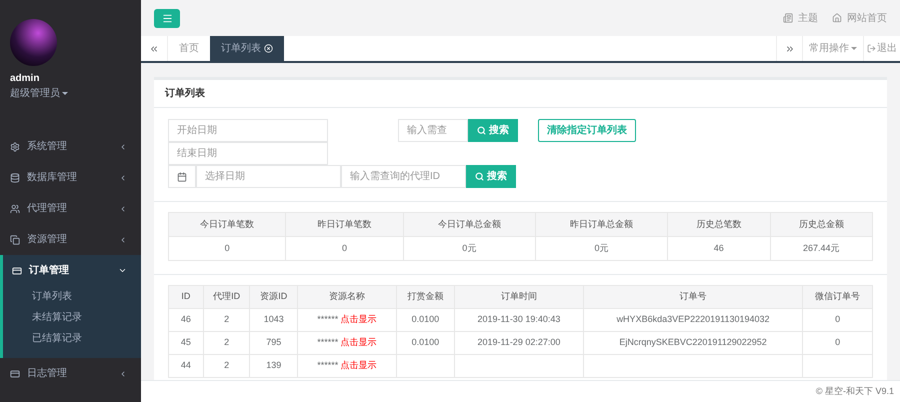 Image resolution: width=900 pixels, height=402 pixels. What do you see at coordinates (33, 42) in the screenshot?
I see `avatar` at bounding box center [33, 42].